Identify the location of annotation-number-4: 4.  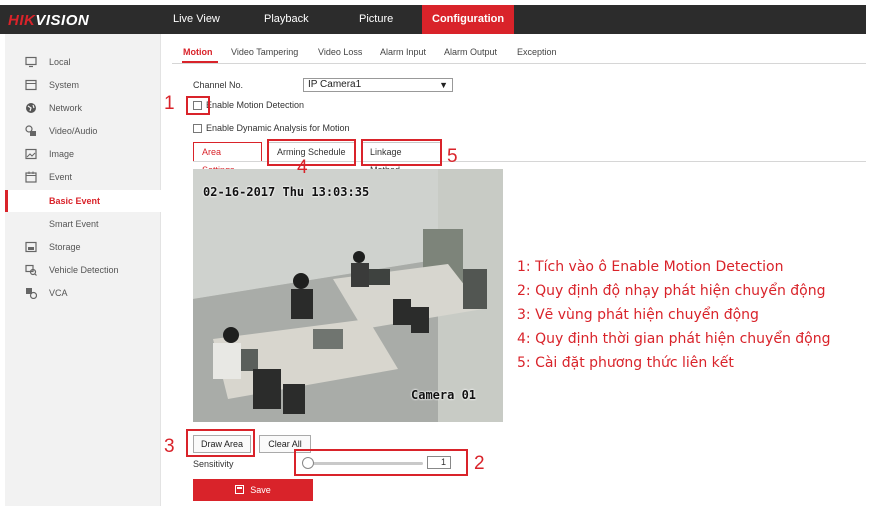
(302, 167).